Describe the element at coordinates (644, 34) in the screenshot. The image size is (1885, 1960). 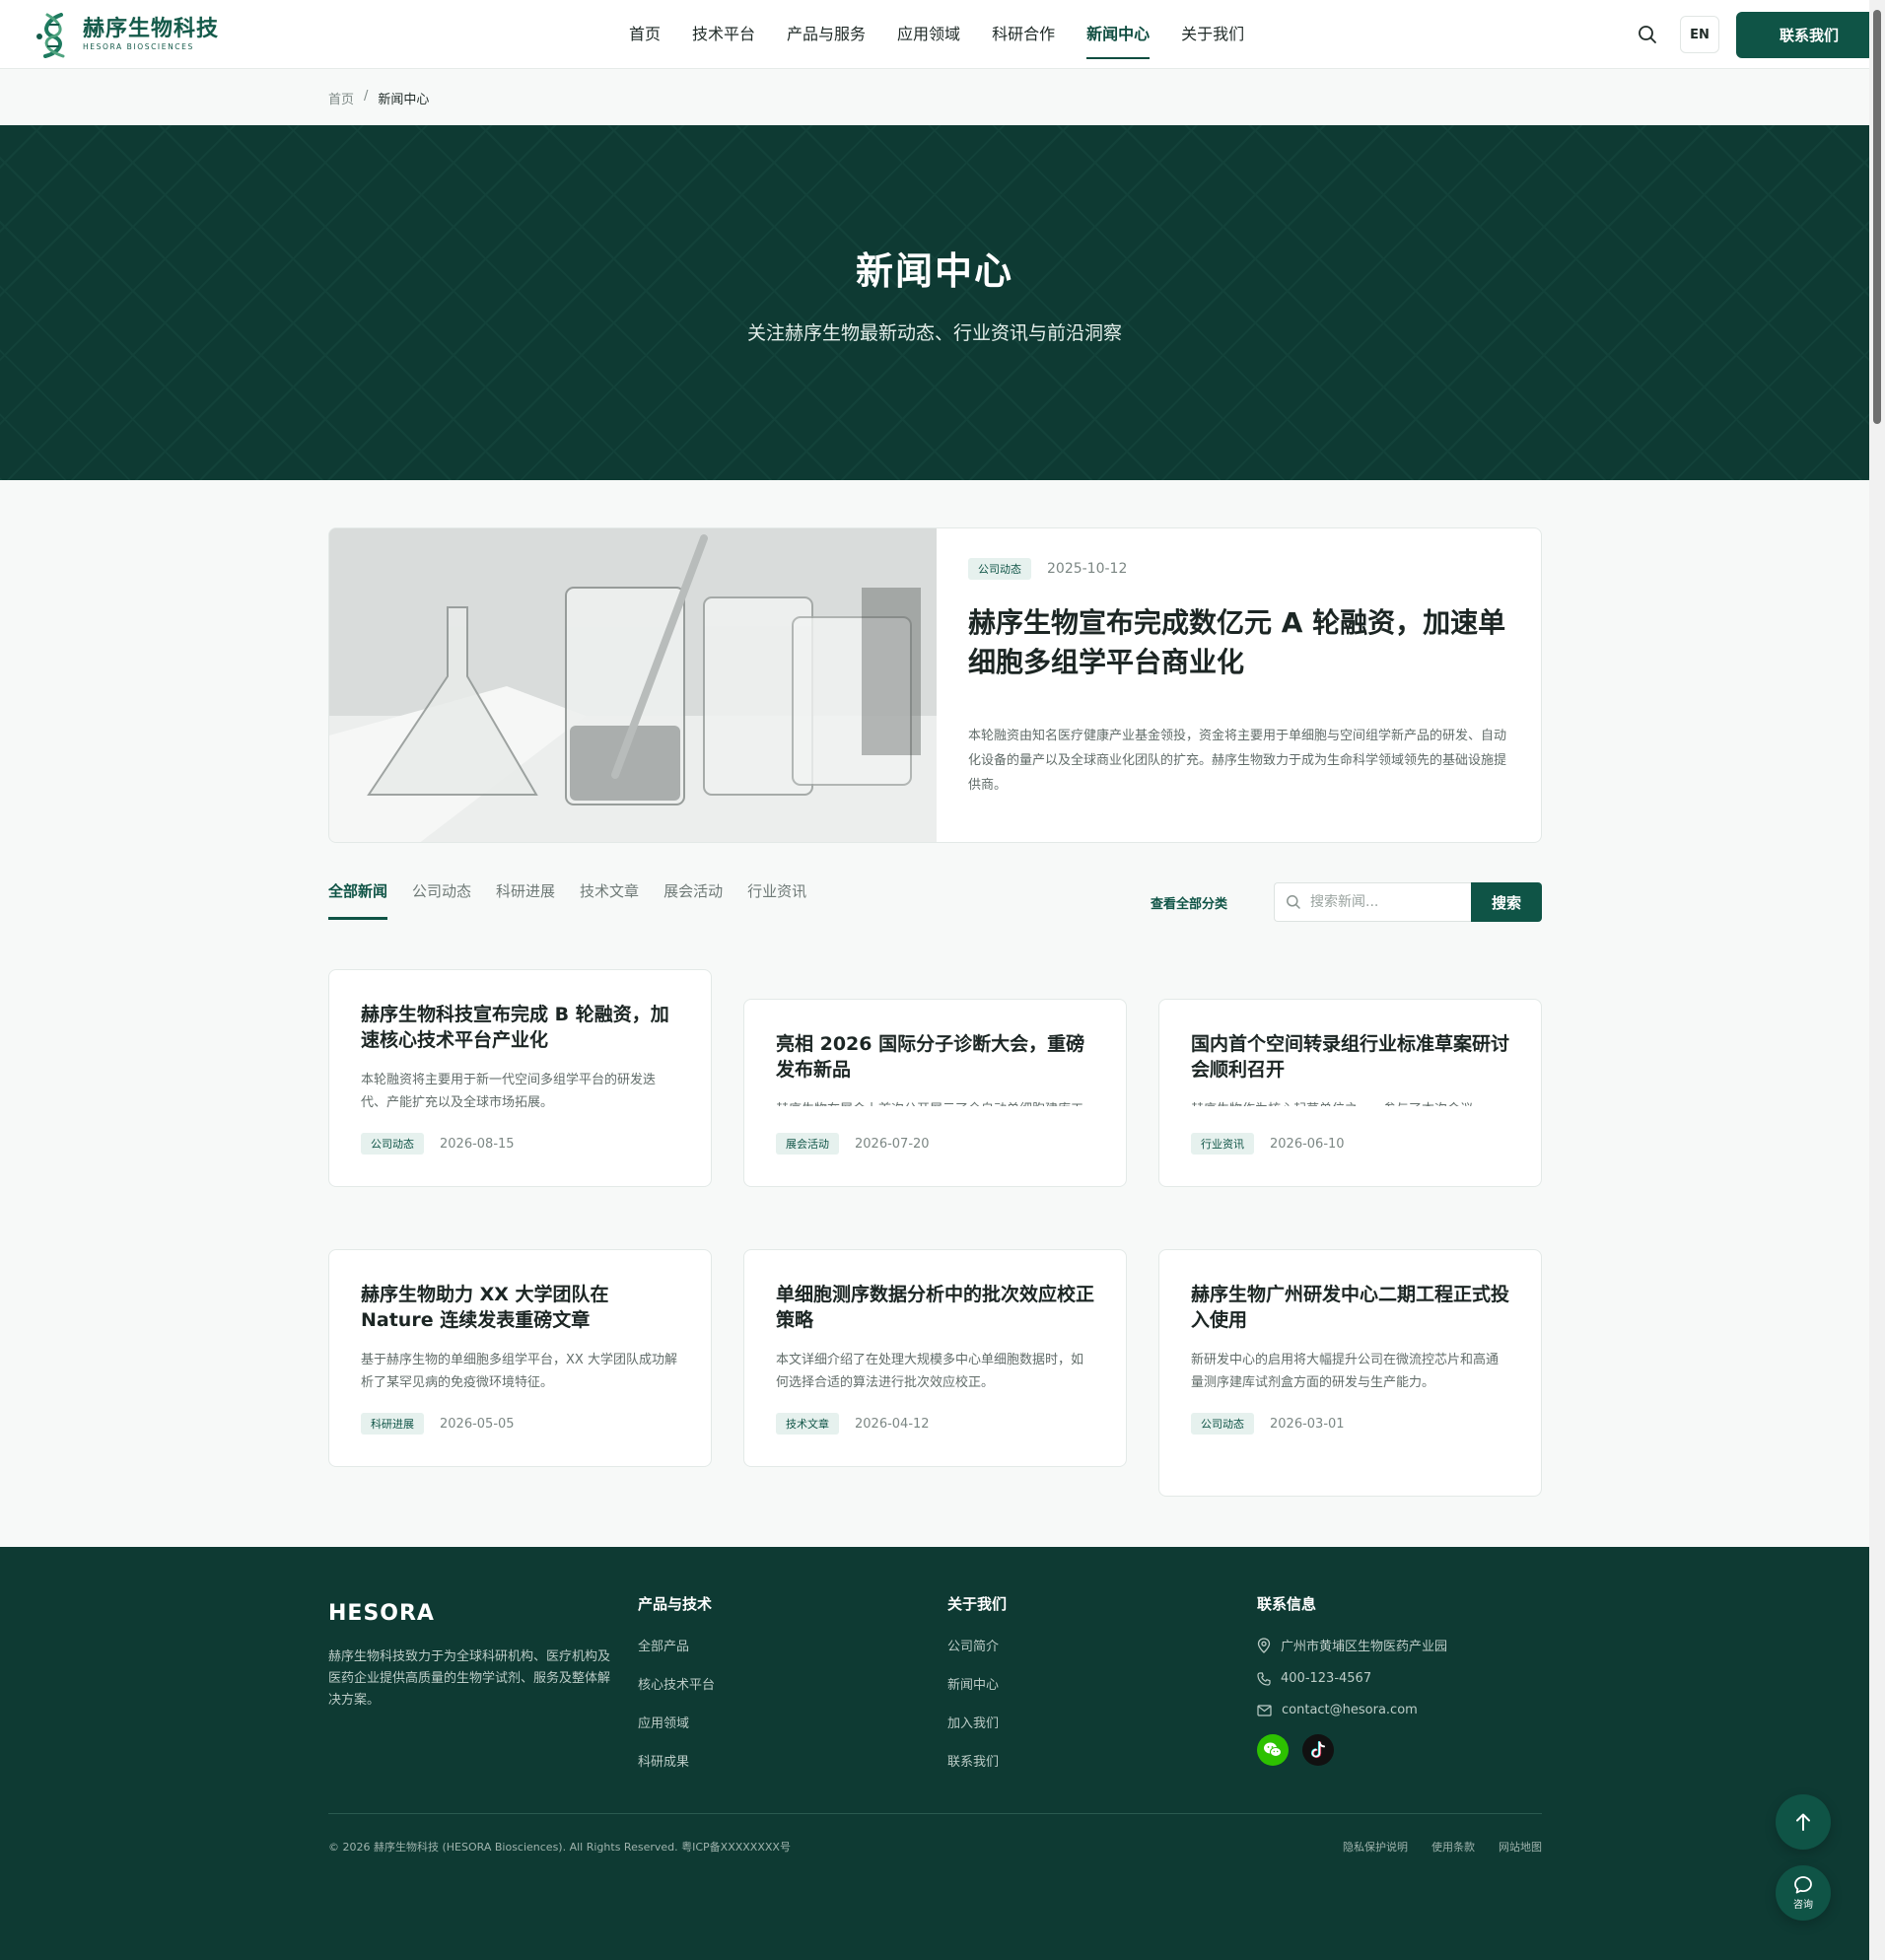
I see `nav-home: 首页` at that location.